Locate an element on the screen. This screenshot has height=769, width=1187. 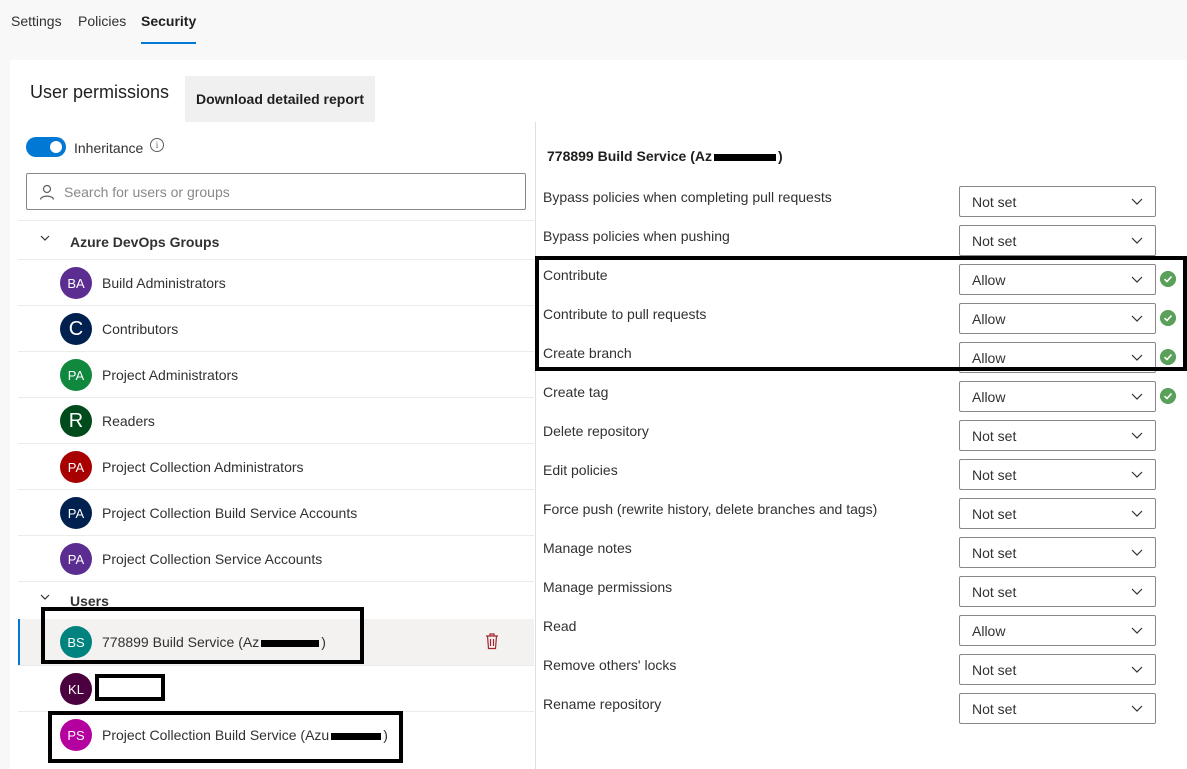
search-box is located at coordinates (276, 191).